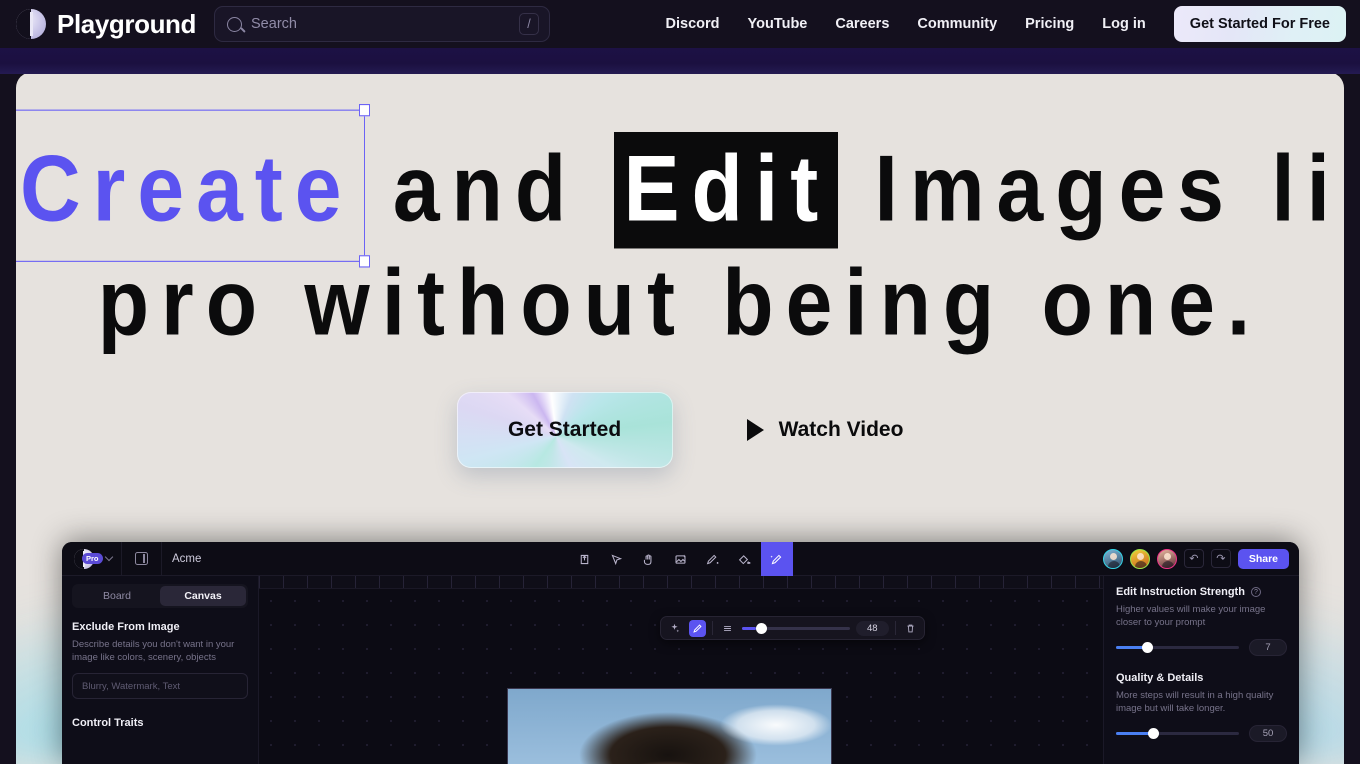 This screenshot has width=1360, height=764. Describe the element at coordinates (31, 24) in the screenshot. I see `playground-circle-logo-icon` at that location.